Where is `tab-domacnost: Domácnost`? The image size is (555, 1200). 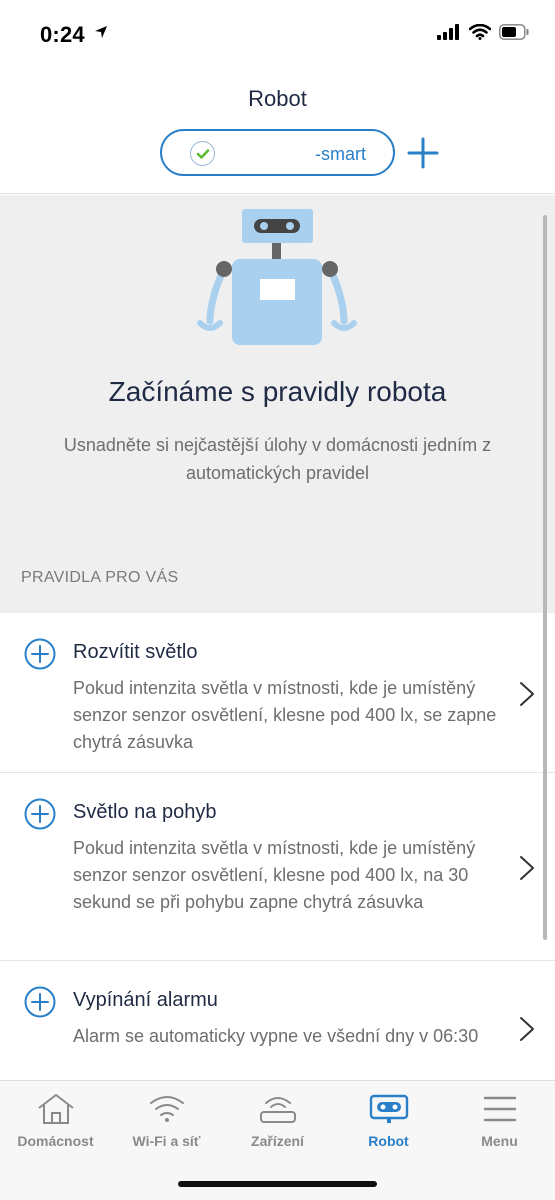
tab-domacnost: Domácnost is located at coordinates (55, 1121).